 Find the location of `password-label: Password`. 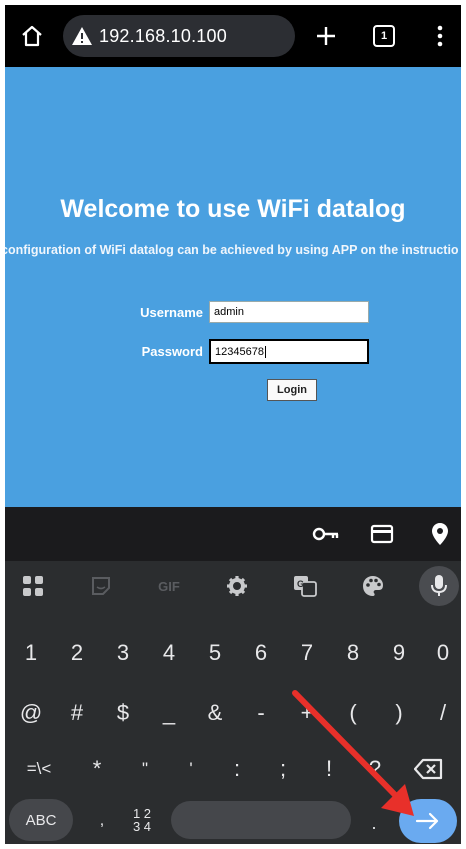

password-label: Password is located at coordinates (172, 351).